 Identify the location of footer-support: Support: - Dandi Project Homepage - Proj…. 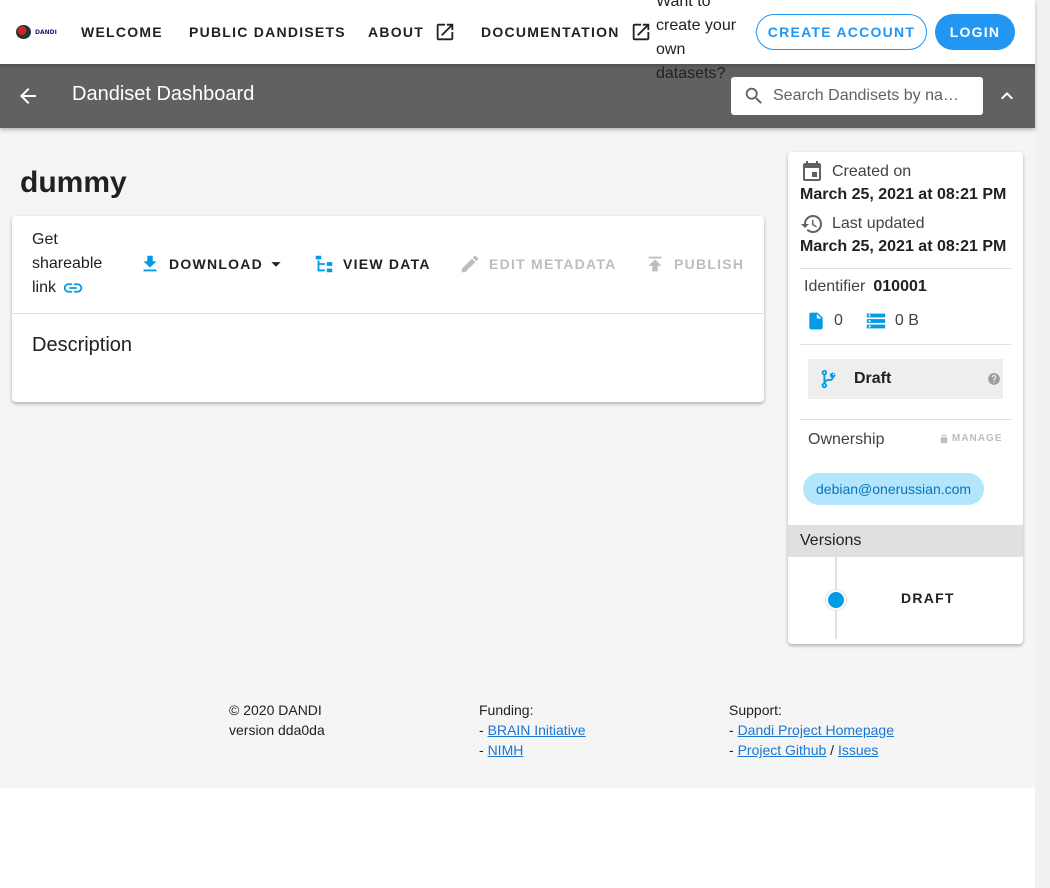
(811, 730).